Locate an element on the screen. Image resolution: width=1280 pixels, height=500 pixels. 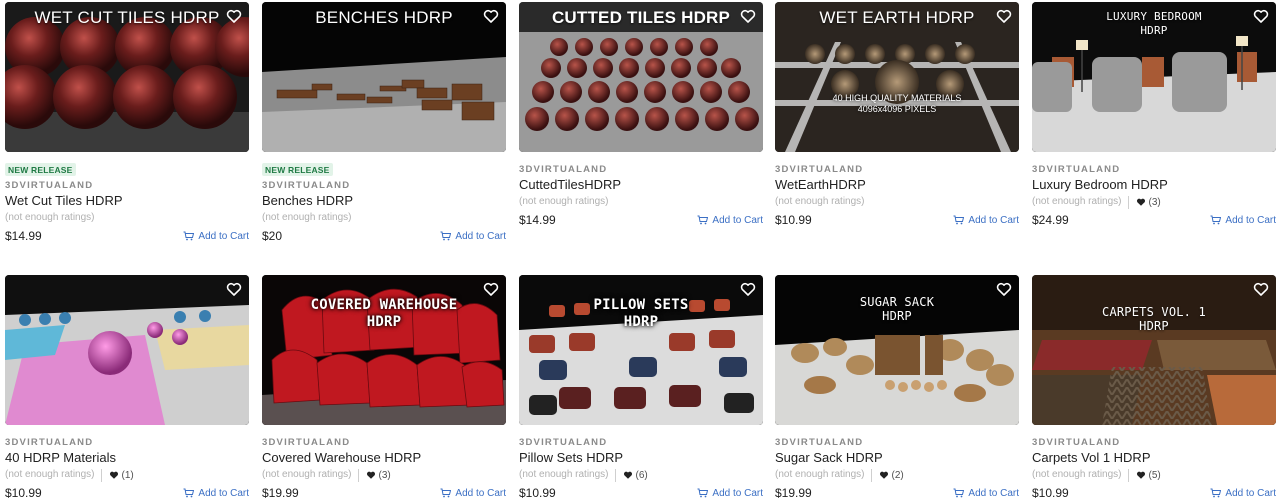
favorites-count: (1) is located at coordinates (121, 475).